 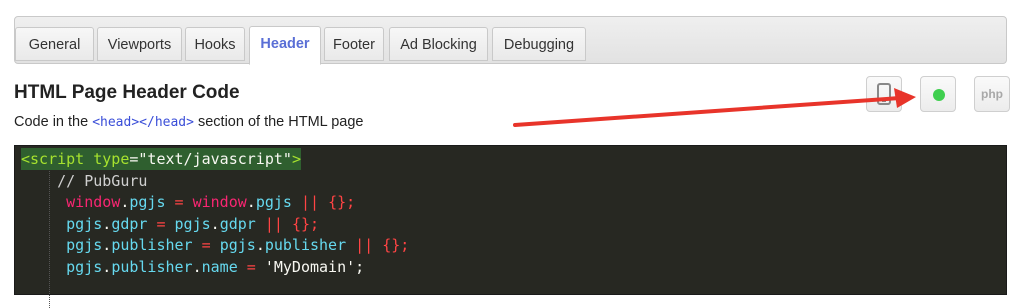 I want to click on mobile-preview-button, so click(x=884, y=94).